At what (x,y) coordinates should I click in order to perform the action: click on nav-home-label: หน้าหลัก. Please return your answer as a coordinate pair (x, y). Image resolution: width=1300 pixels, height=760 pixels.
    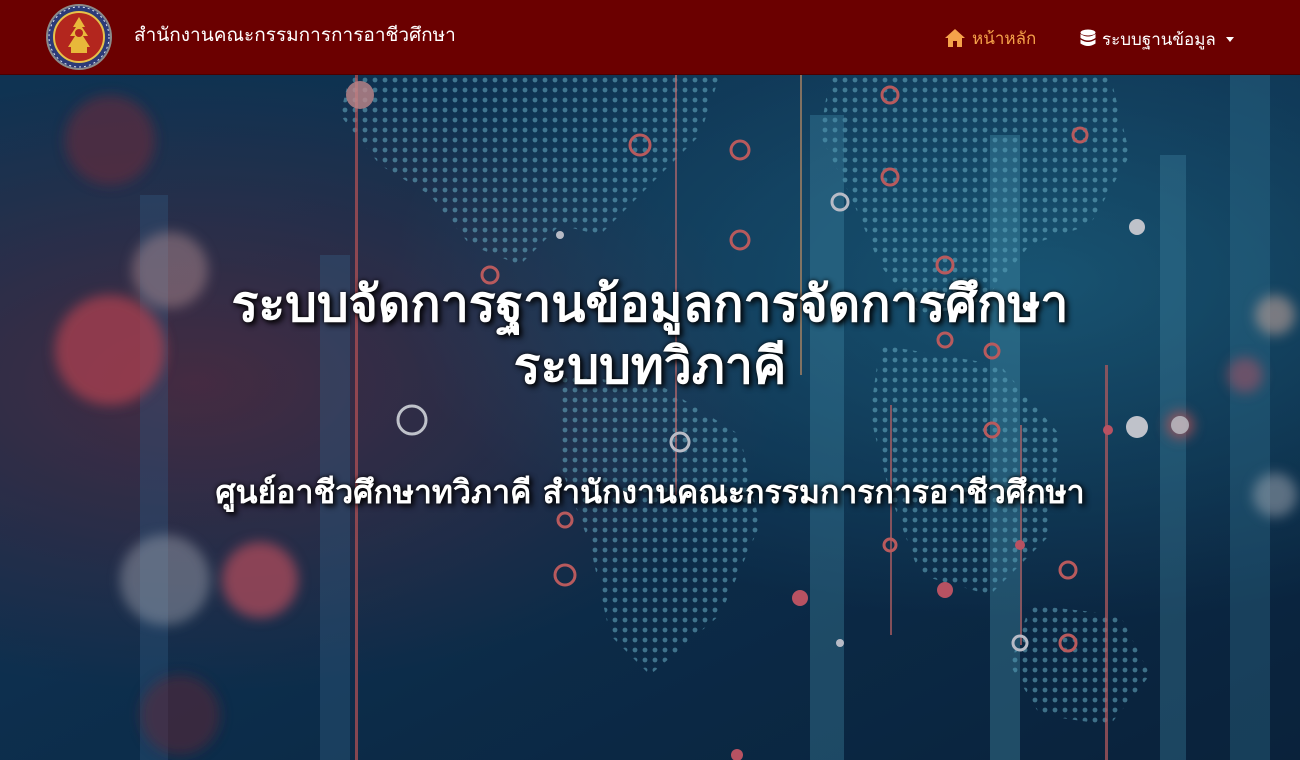
    Looking at the image, I should click on (1004, 38).